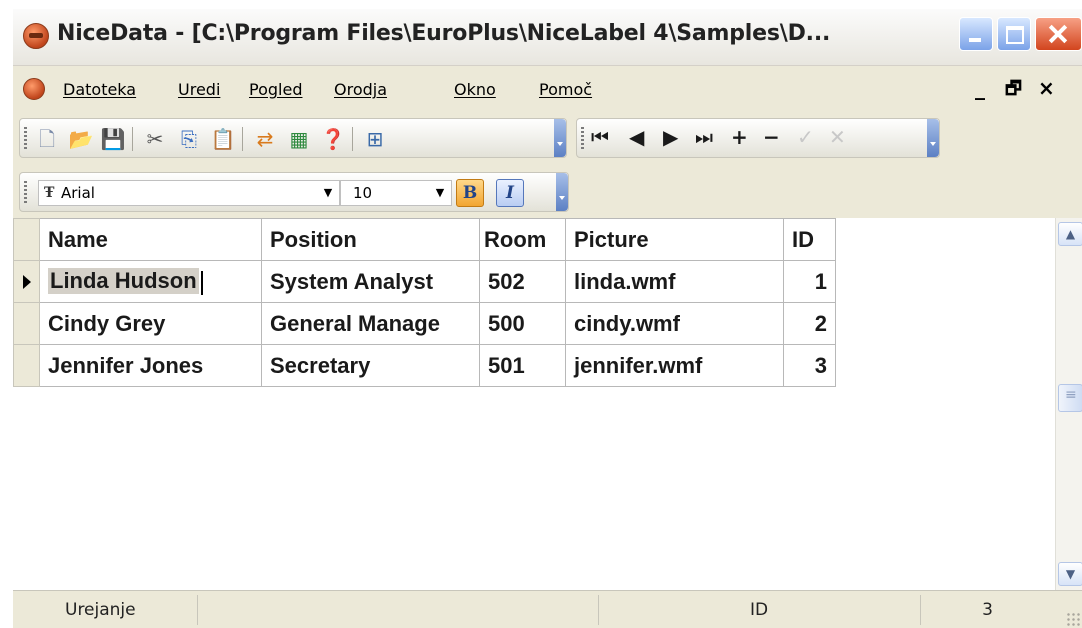 This screenshot has width=1082, height=628. What do you see at coordinates (522, 365) in the screenshot?
I see `grid-cell: 501` at bounding box center [522, 365].